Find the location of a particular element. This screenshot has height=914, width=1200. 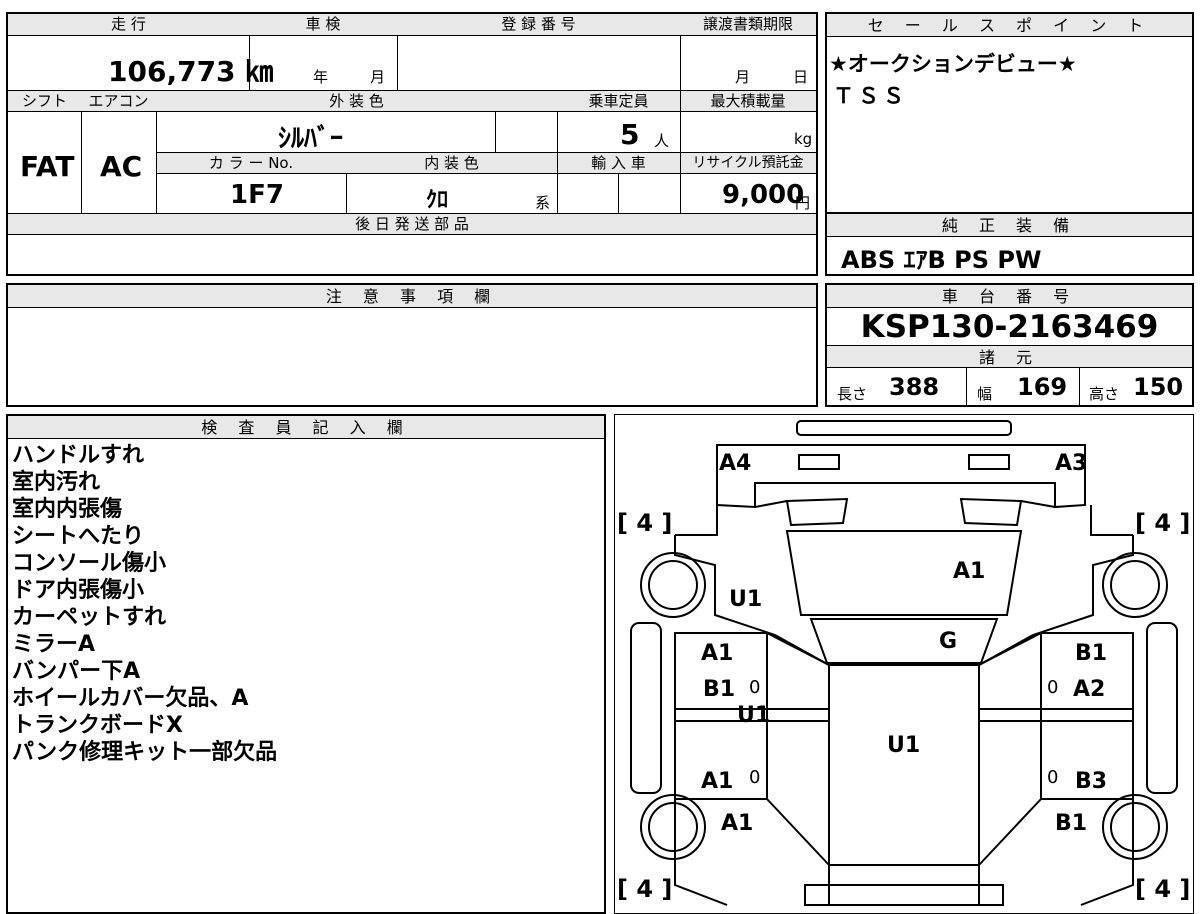

maxload-unit: kg is located at coordinates (803, 139).